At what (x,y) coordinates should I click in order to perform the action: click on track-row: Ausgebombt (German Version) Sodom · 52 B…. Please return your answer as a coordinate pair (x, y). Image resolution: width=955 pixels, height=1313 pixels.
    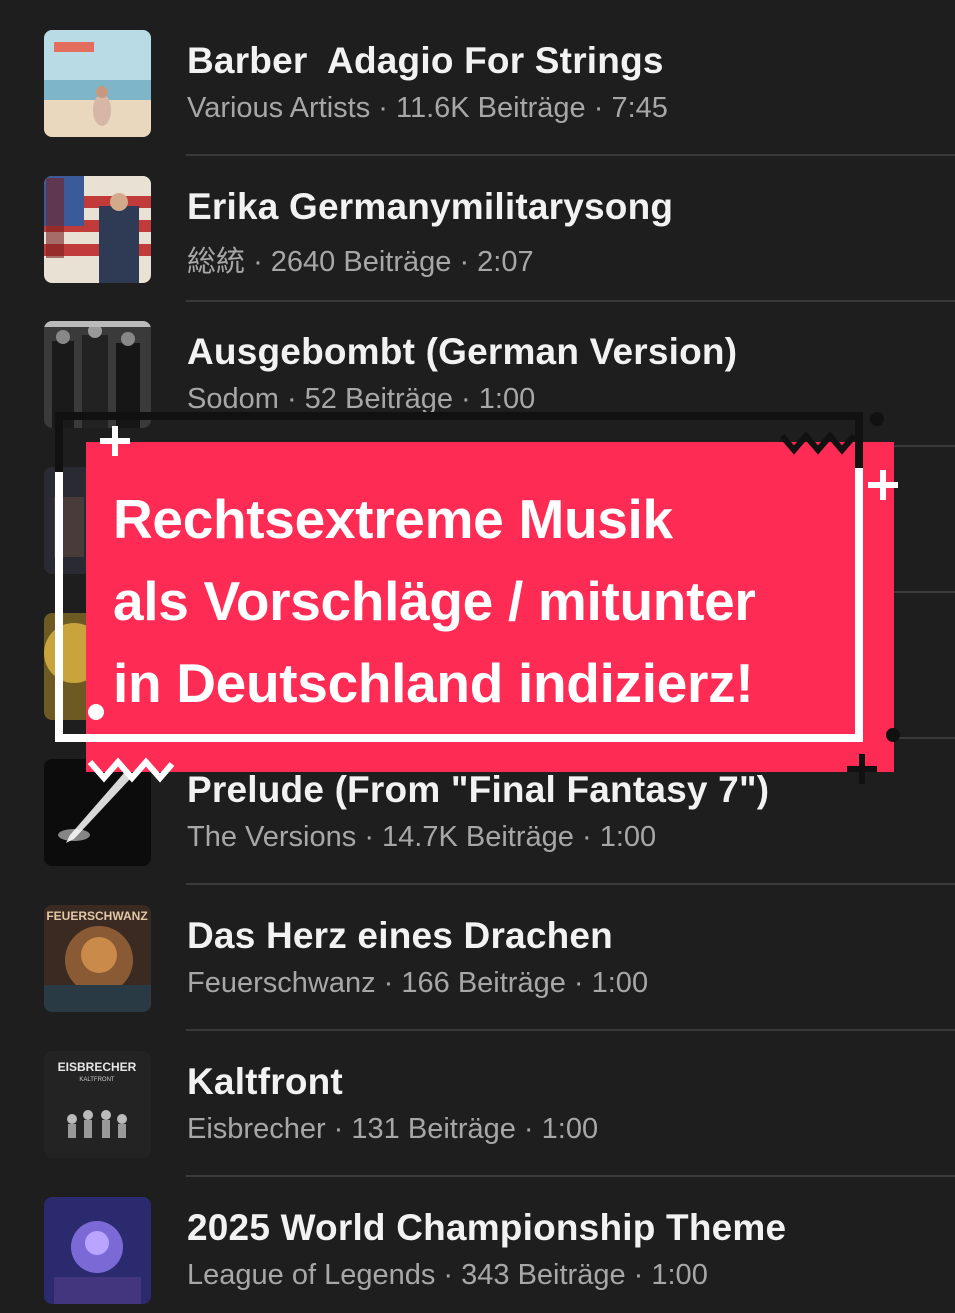
    Looking at the image, I should click on (477, 369).